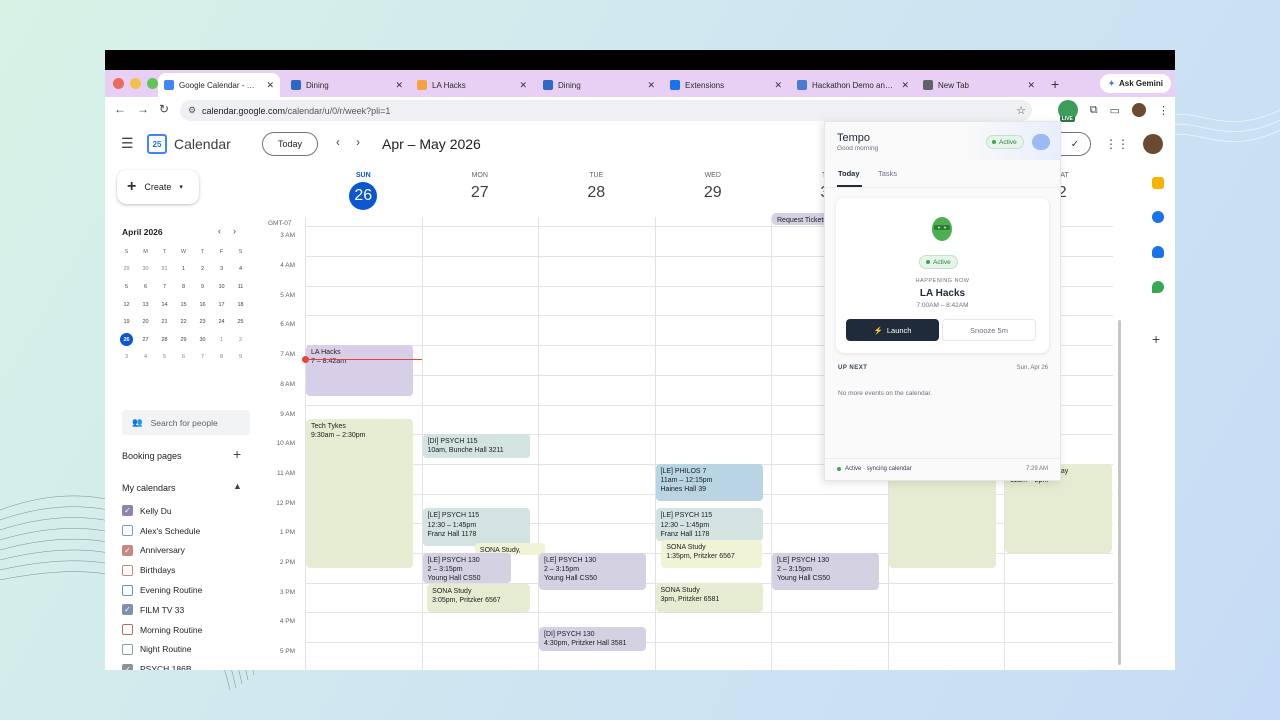 This screenshot has height=720, width=1280. Describe the element at coordinates (162, 610) in the screenshot. I see `calendar-item: ✓ FILM TV 33` at that location.